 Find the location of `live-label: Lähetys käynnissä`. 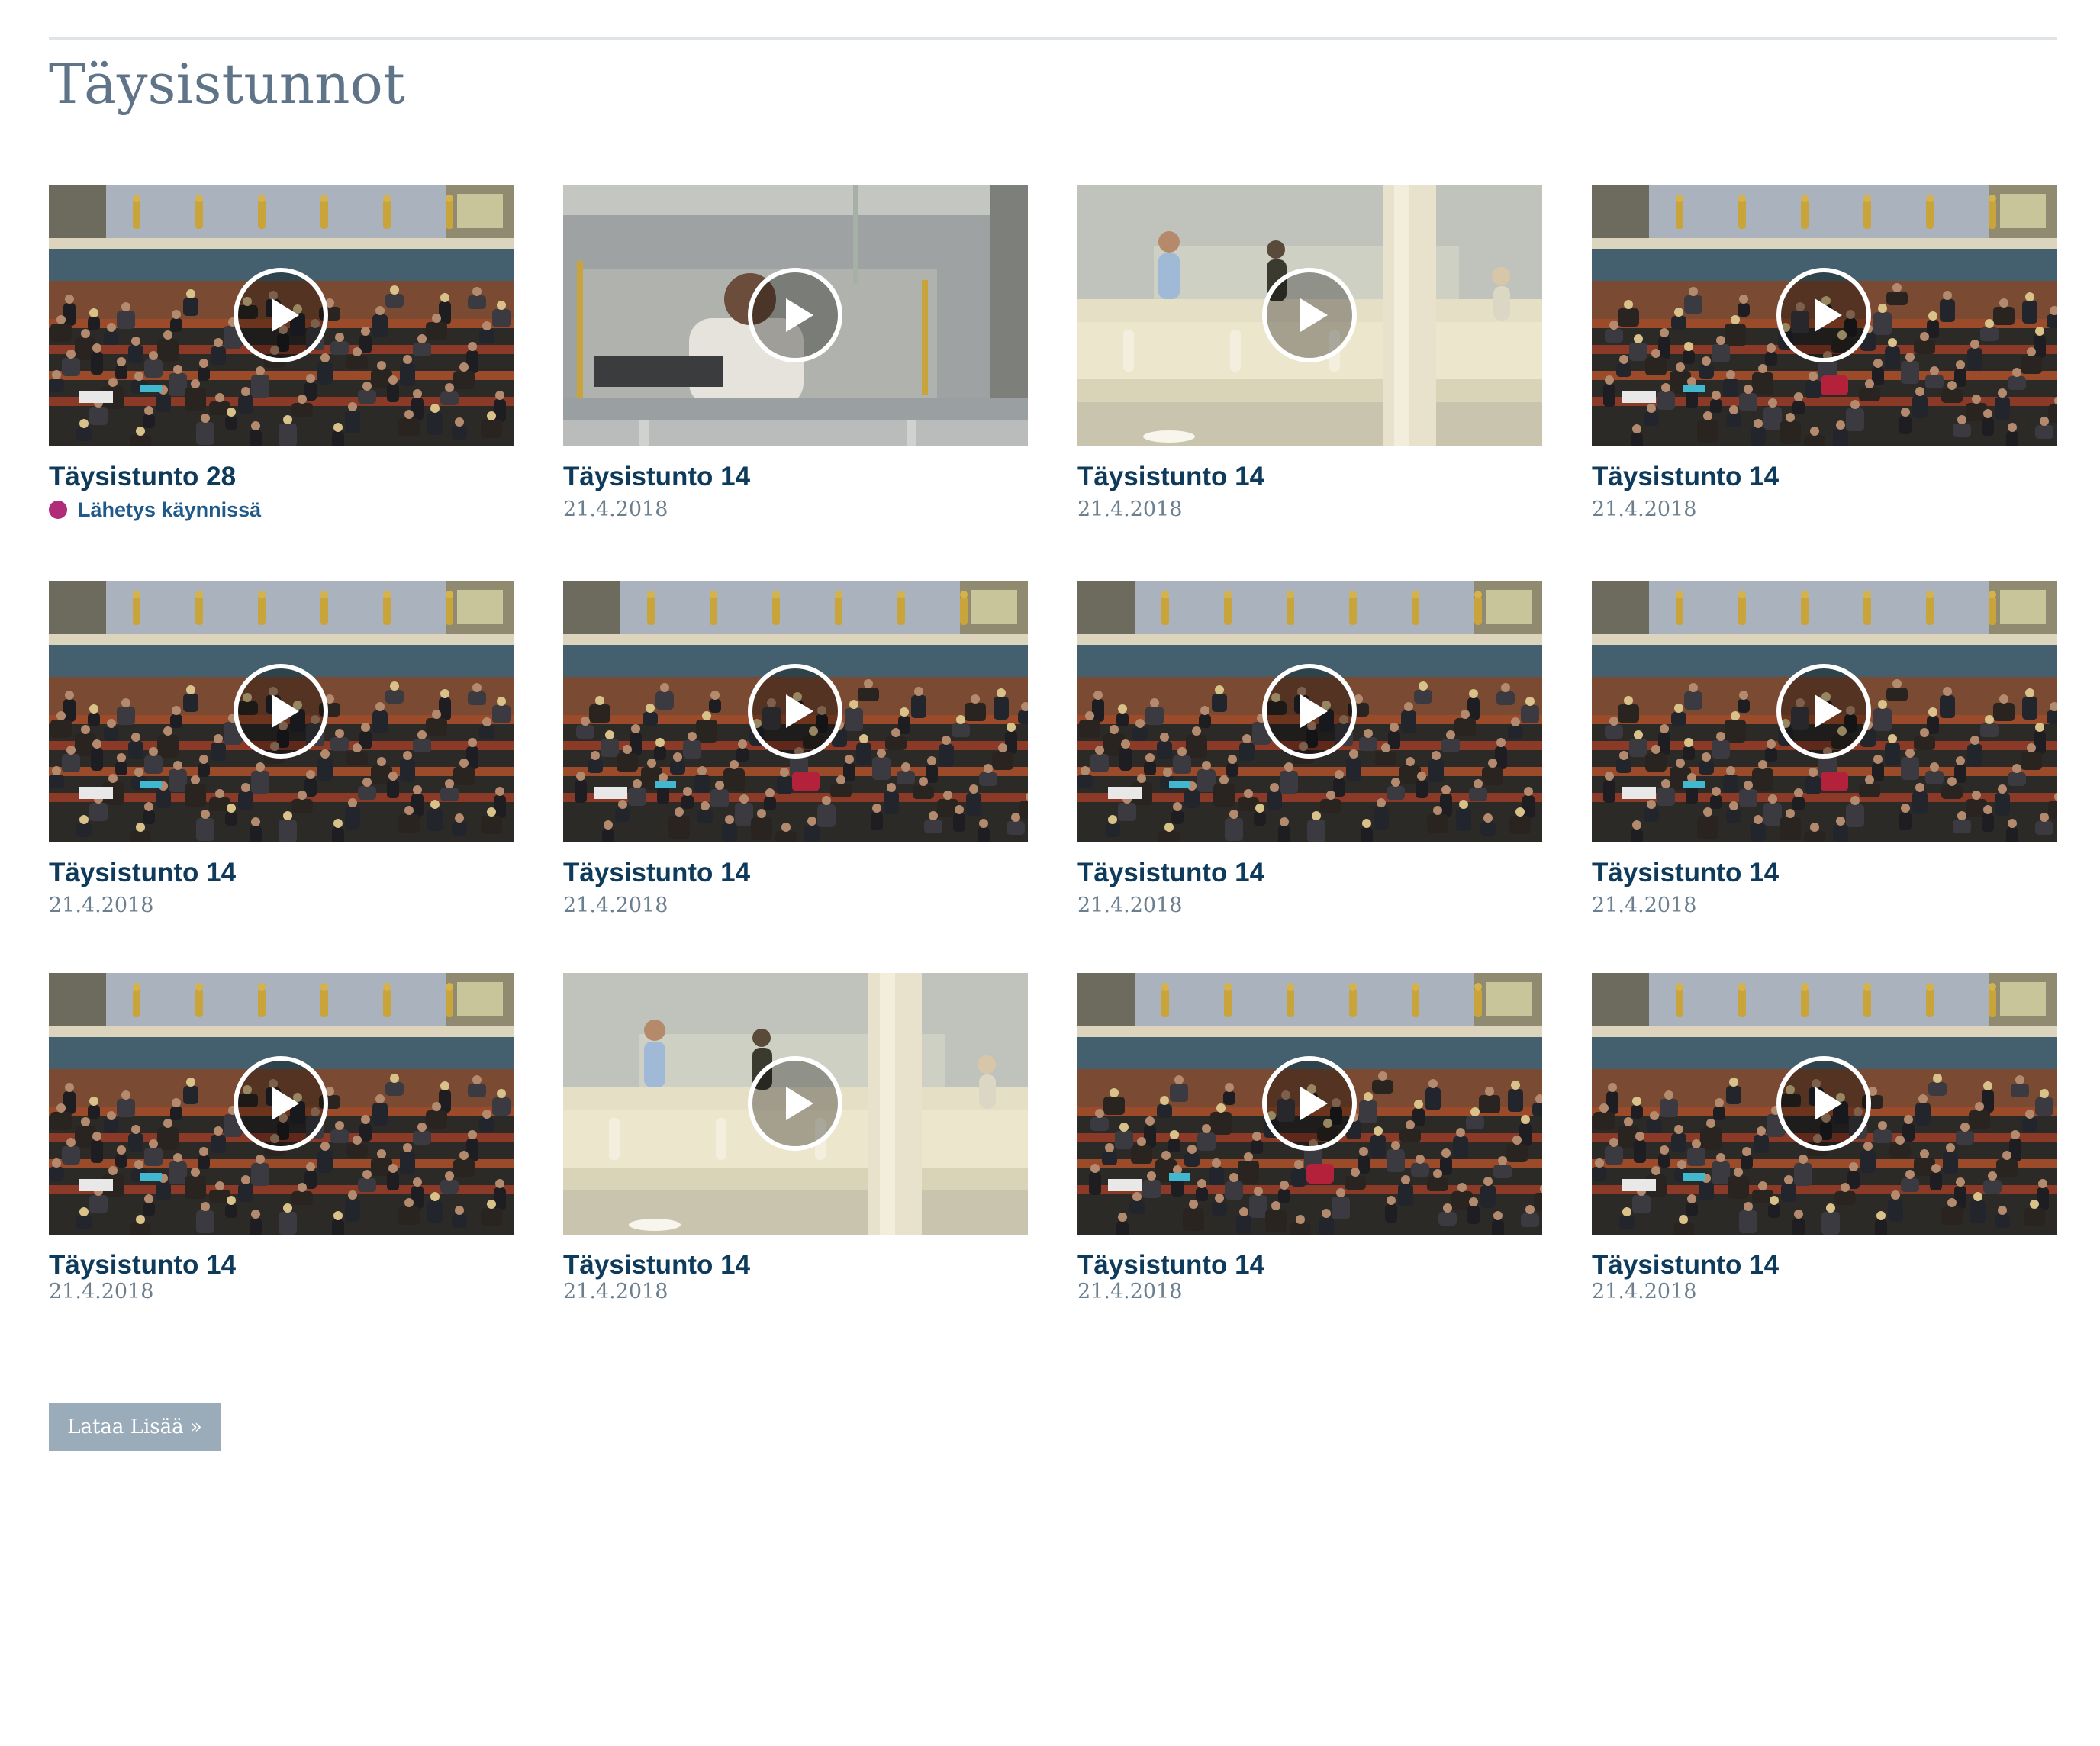

live-label: Lähetys käynnissä is located at coordinates (170, 509).